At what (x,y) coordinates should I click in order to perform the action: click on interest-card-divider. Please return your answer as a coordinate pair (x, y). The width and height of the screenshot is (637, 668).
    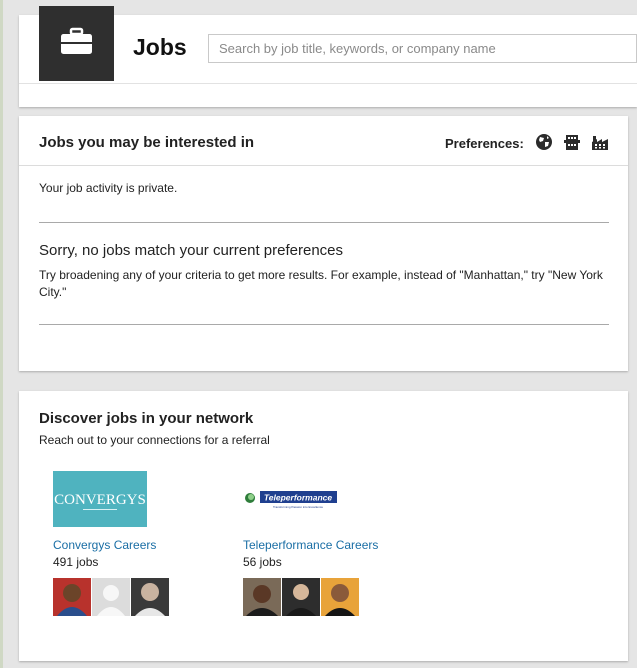
    Looking at the image, I should click on (323, 165).